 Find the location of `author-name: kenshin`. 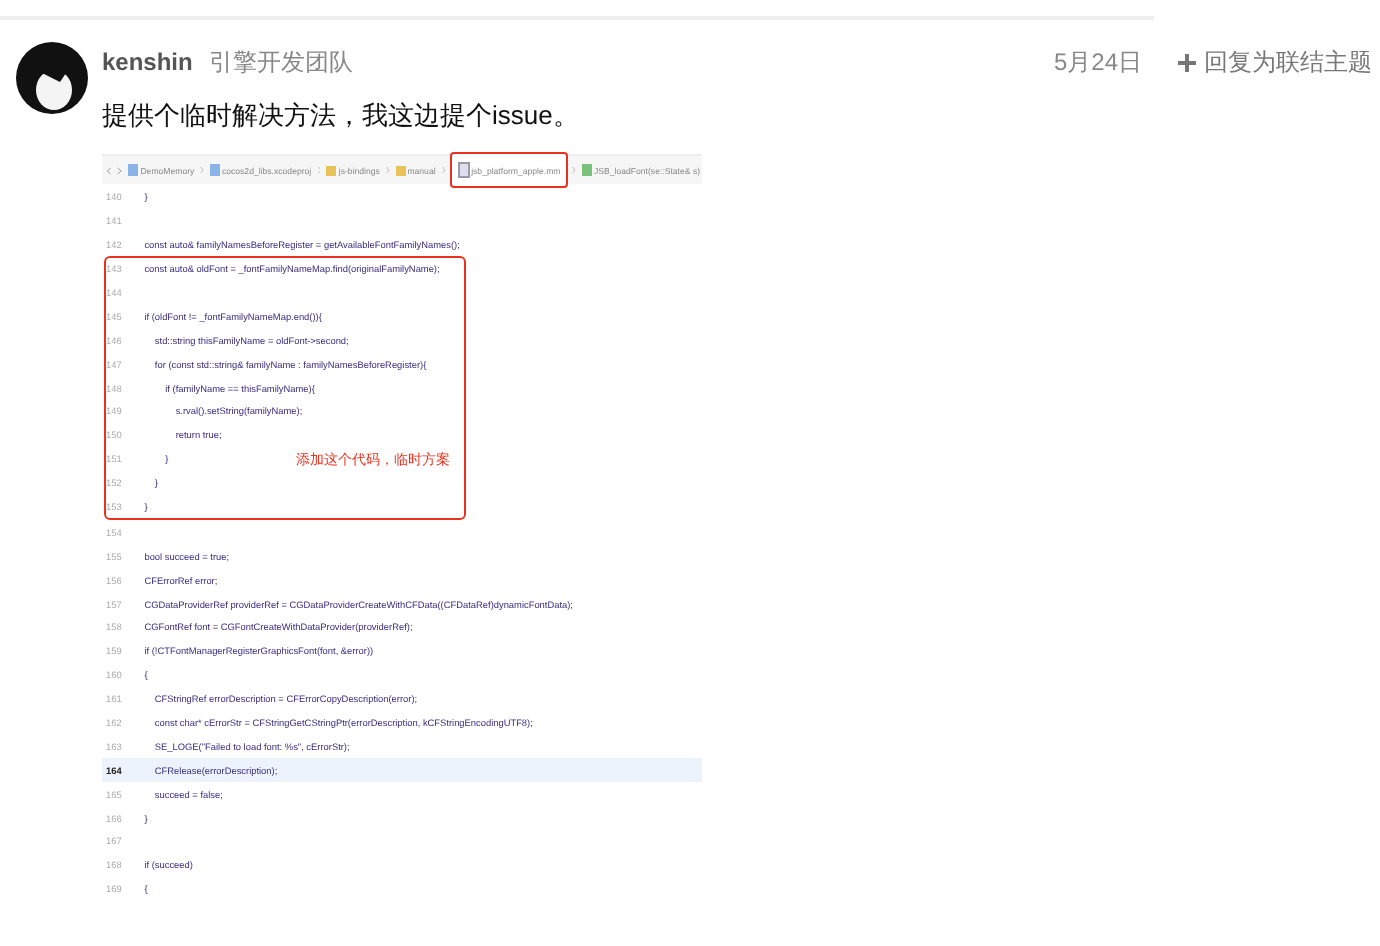

author-name: kenshin is located at coordinates (147, 62).